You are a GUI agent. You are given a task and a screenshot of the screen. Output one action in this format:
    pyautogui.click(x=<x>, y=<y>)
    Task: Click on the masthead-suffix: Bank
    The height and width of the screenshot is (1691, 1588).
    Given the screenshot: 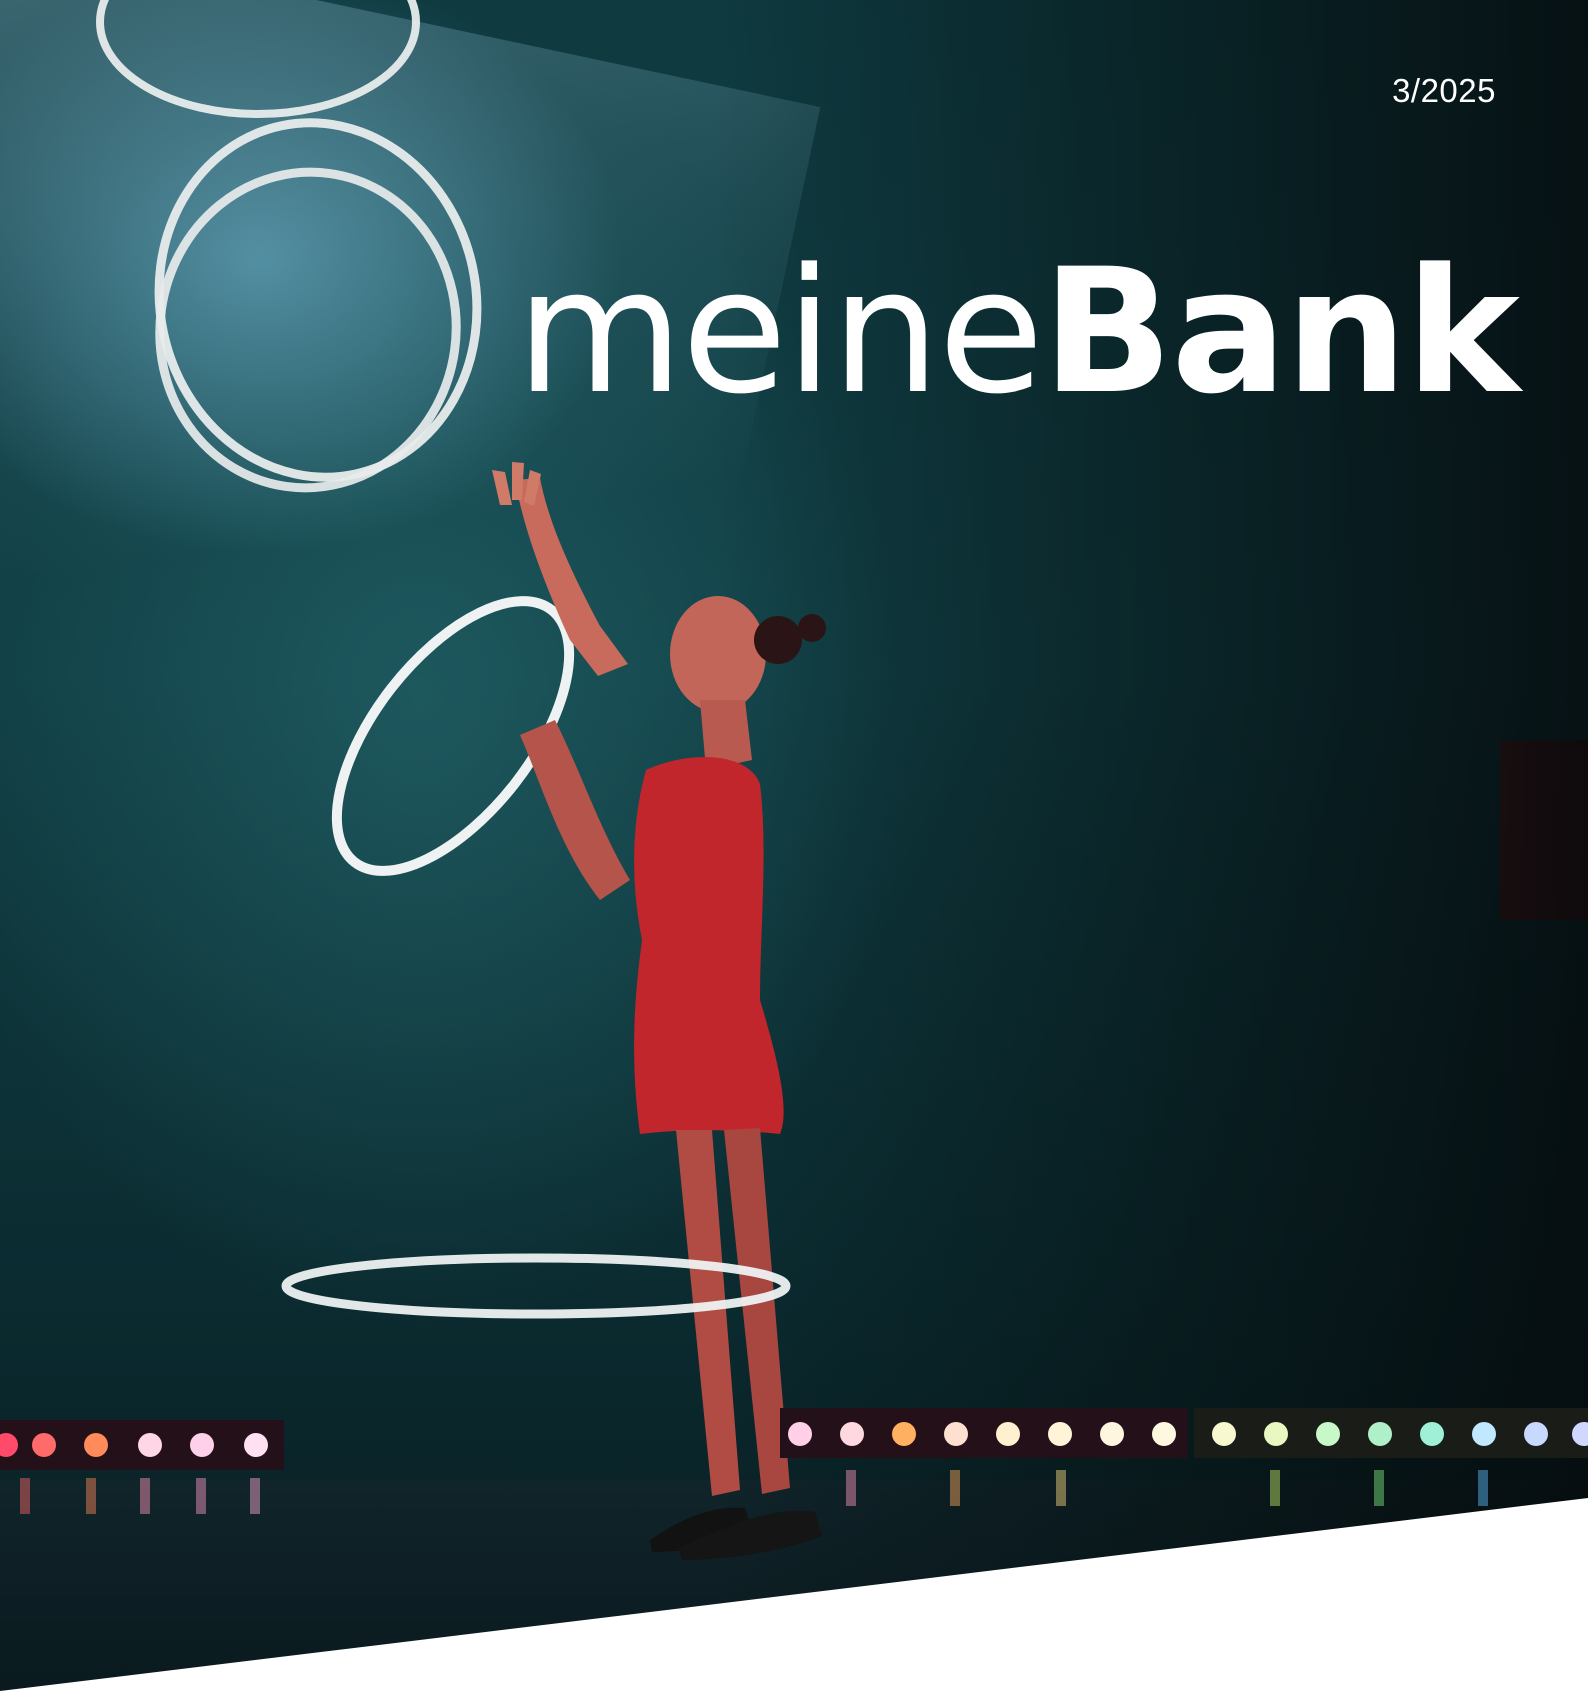 What is the action you would take?
    pyautogui.click(x=1281, y=331)
    